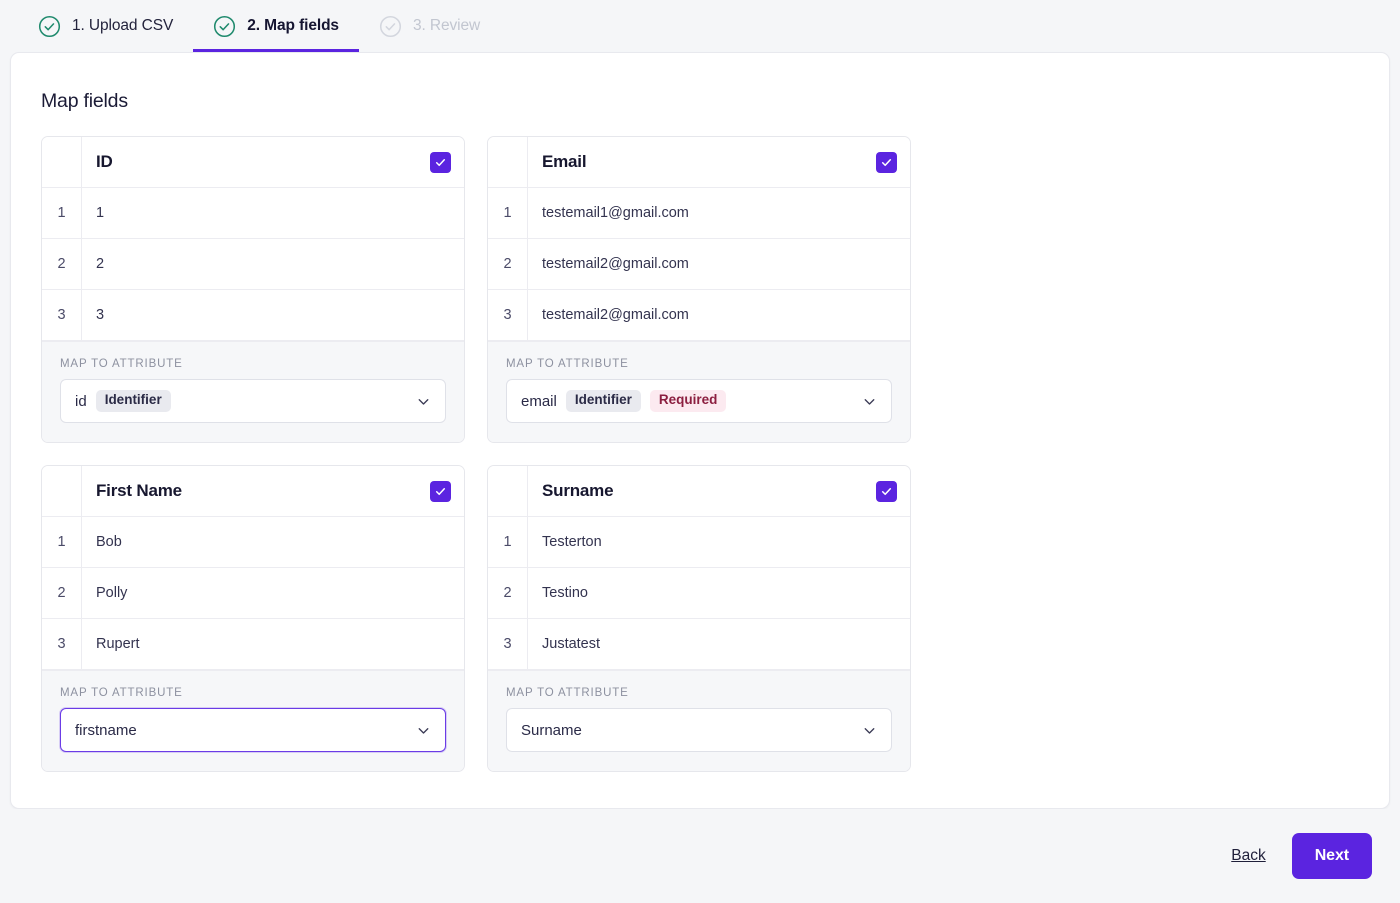 The image size is (1400, 903). What do you see at coordinates (253, 644) in the screenshot?
I see `table-row: 3 Rupert` at bounding box center [253, 644].